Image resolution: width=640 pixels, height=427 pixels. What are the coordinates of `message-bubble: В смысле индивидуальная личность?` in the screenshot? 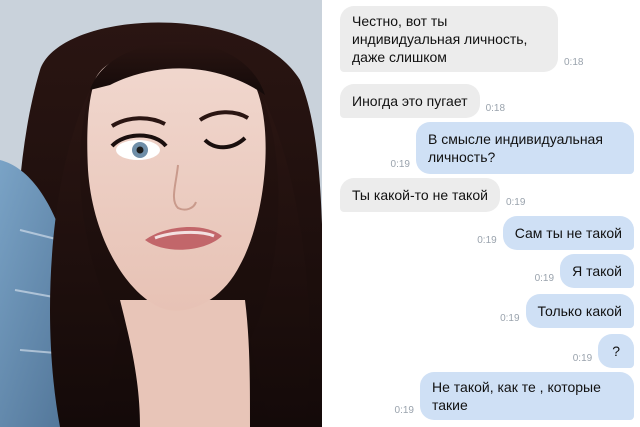 It's located at (525, 148).